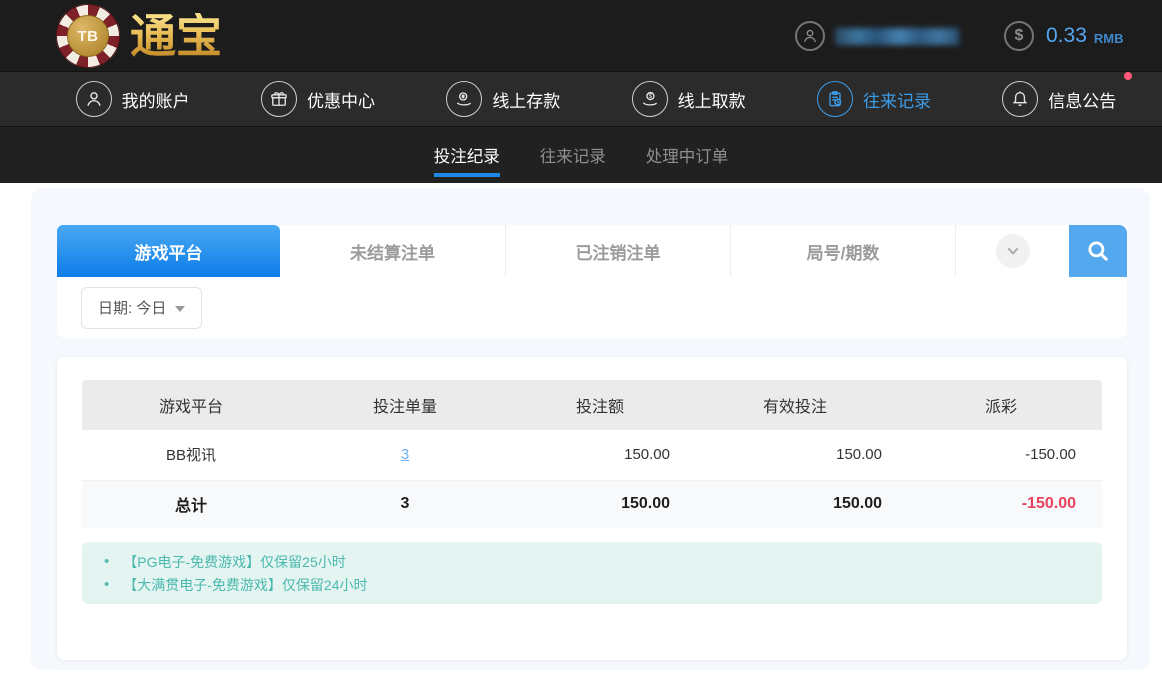  Describe the element at coordinates (1001, 405) in the screenshot. I see `col-payout: 派彩` at that location.